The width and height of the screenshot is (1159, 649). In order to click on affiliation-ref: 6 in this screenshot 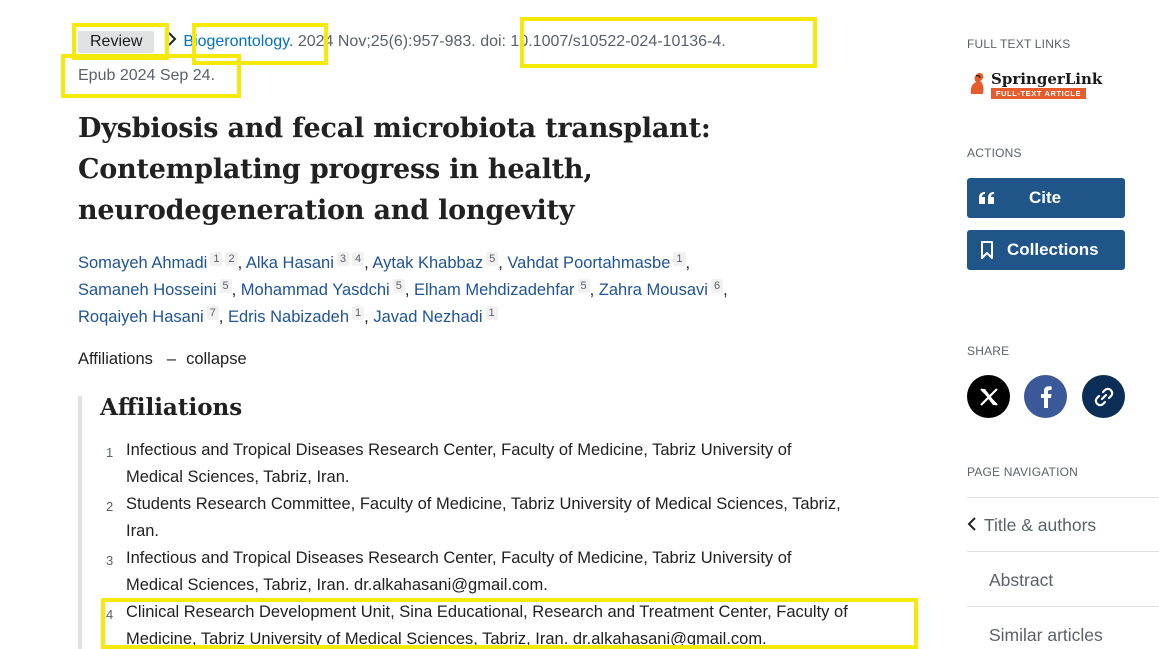, I will do `click(717, 285)`.